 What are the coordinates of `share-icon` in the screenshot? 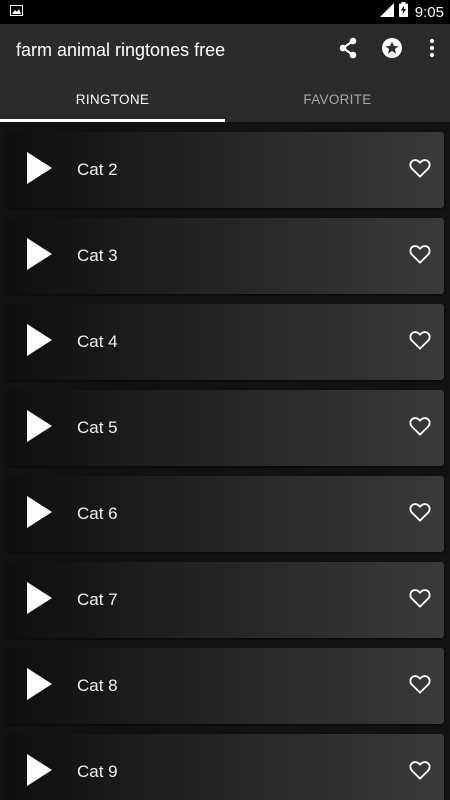 It's located at (348, 50).